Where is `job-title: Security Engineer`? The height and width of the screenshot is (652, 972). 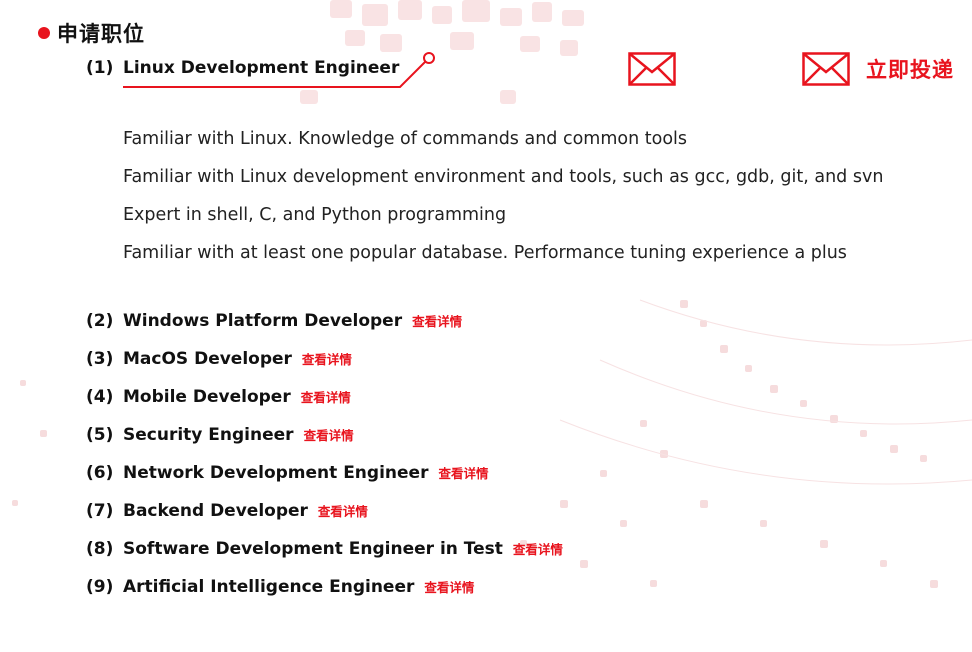 job-title: Security Engineer is located at coordinates (208, 435).